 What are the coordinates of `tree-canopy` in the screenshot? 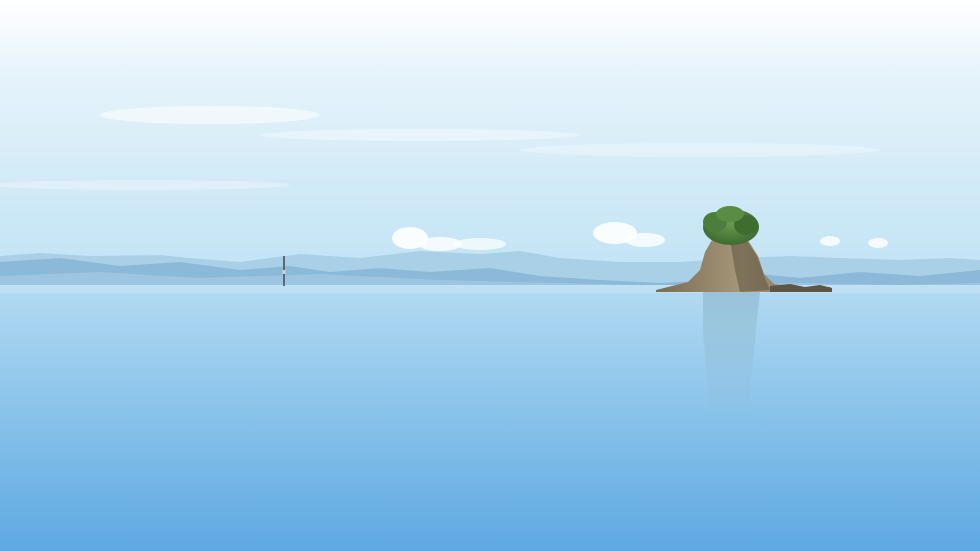 It's located at (730, 214).